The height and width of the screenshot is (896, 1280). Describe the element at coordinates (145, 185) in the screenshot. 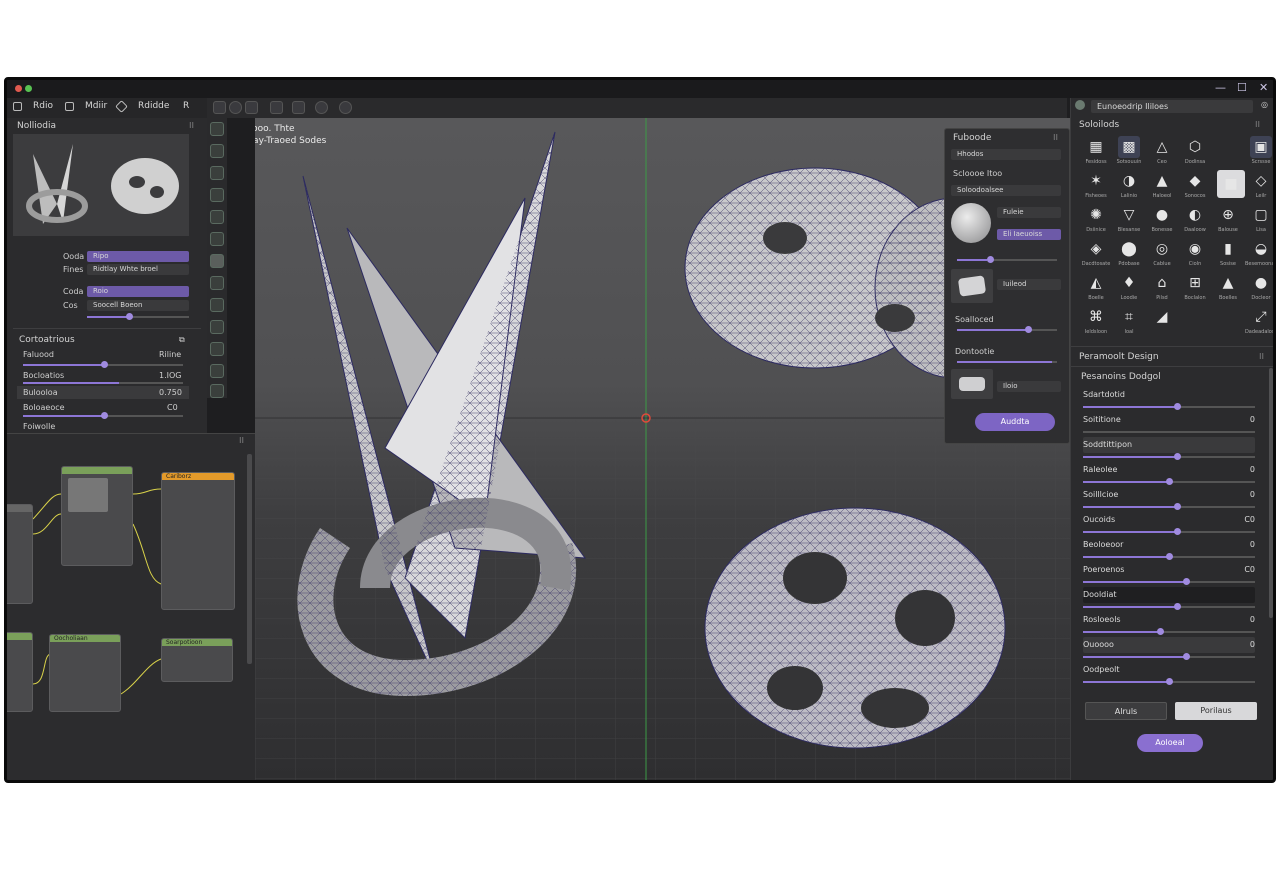

I see `thumbnail-blob` at that location.